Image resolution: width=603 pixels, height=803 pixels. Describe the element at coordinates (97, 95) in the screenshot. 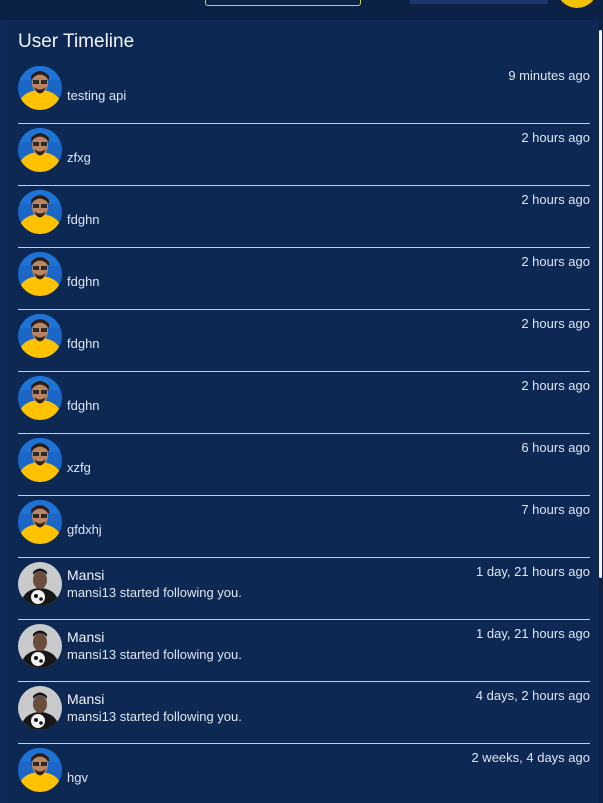

I see `post-text: testing api` at that location.